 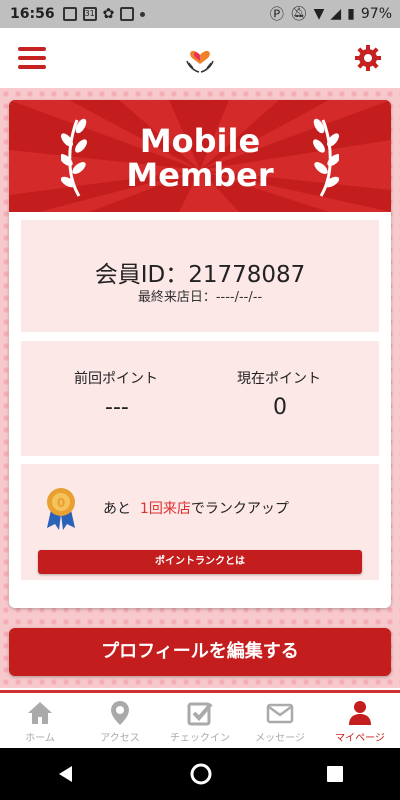 I want to click on tab-message: メッセージ, so click(x=280, y=720).